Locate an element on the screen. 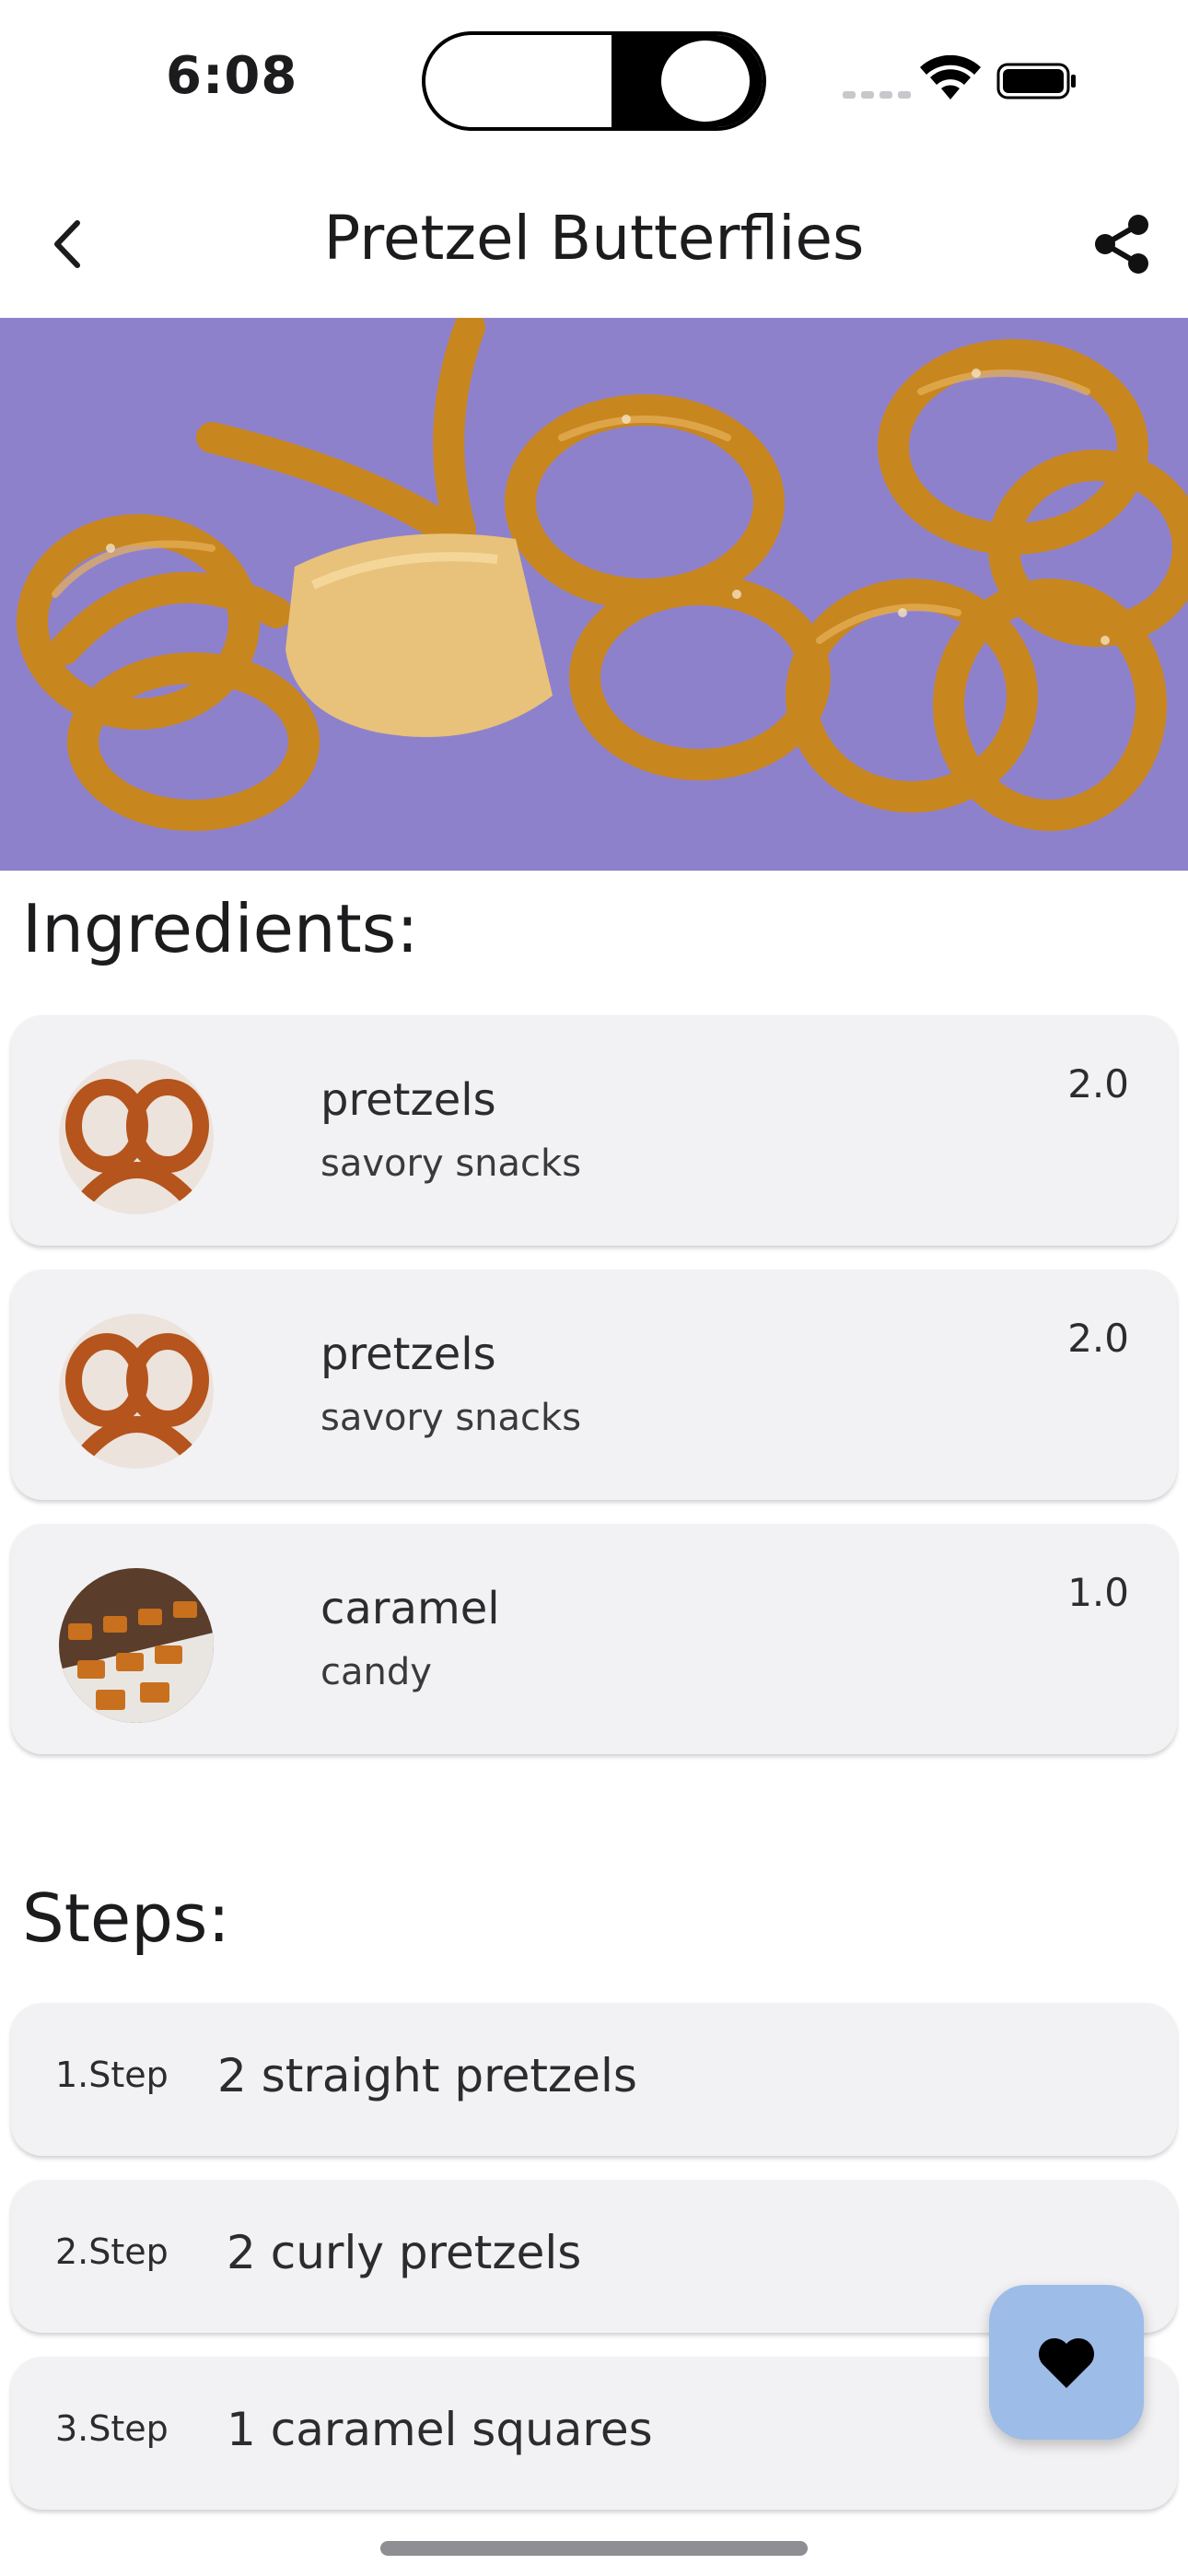  chevron-left-icon is located at coordinates (67, 244).